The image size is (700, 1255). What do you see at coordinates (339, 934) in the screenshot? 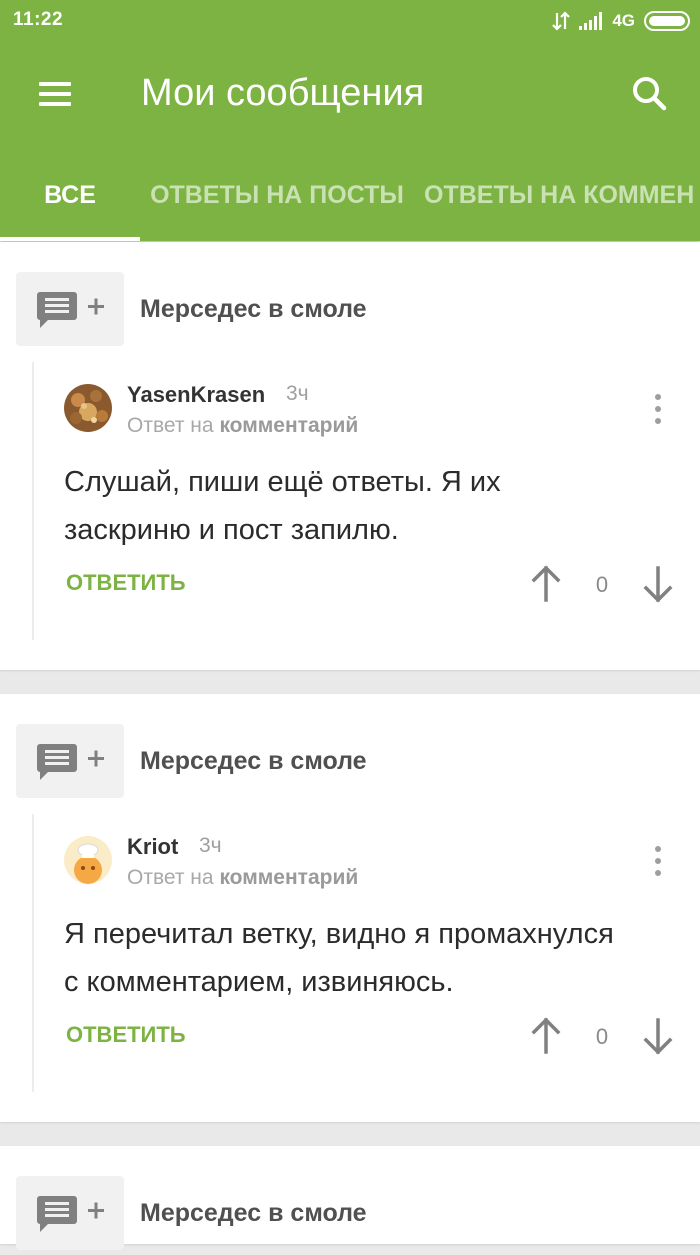
I see `comment-text-line: Я перечитал ветку, видно я промахнулся` at bounding box center [339, 934].